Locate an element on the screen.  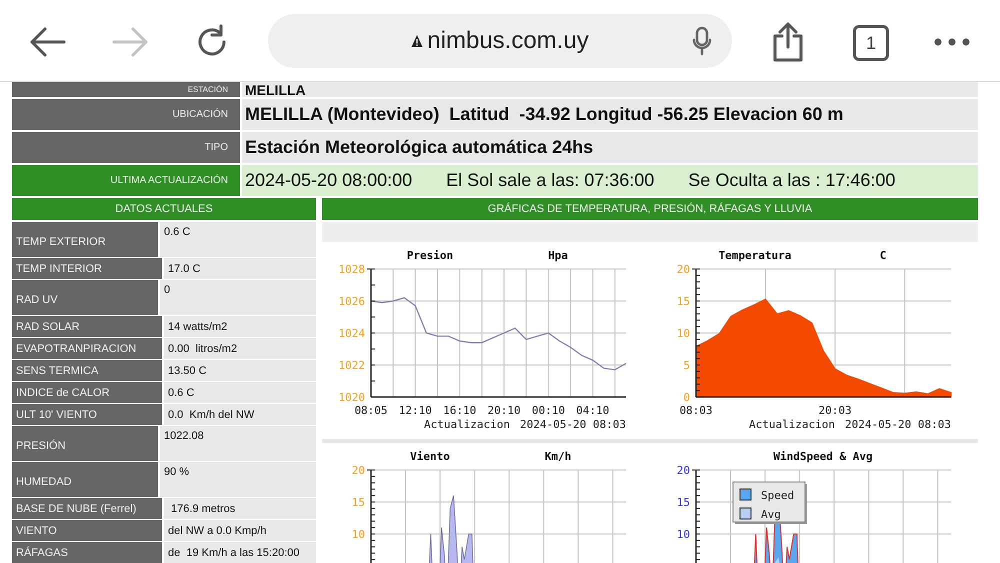
sunset-time: Se Oculta a las : 17:46:00 is located at coordinates (792, 180).